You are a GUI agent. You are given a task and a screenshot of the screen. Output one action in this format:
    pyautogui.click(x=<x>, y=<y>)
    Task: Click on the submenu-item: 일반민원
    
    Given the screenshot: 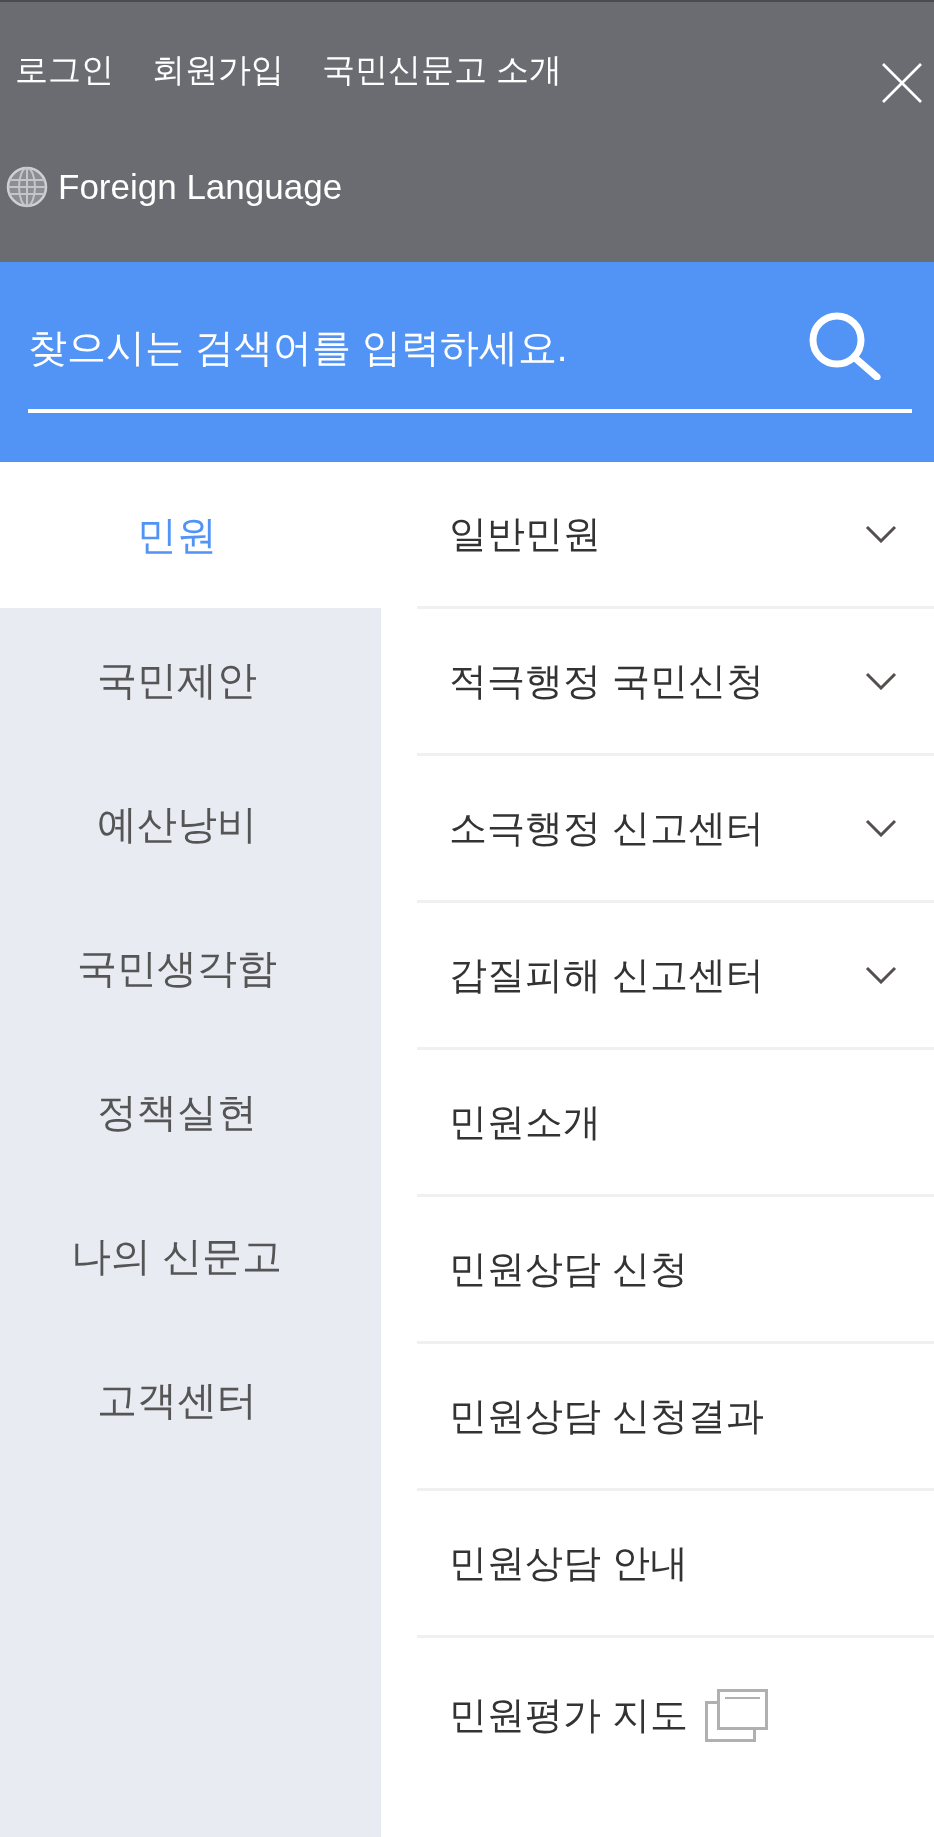 What is the action you would take?
    pyautogui.click(x=675, y=535)
    